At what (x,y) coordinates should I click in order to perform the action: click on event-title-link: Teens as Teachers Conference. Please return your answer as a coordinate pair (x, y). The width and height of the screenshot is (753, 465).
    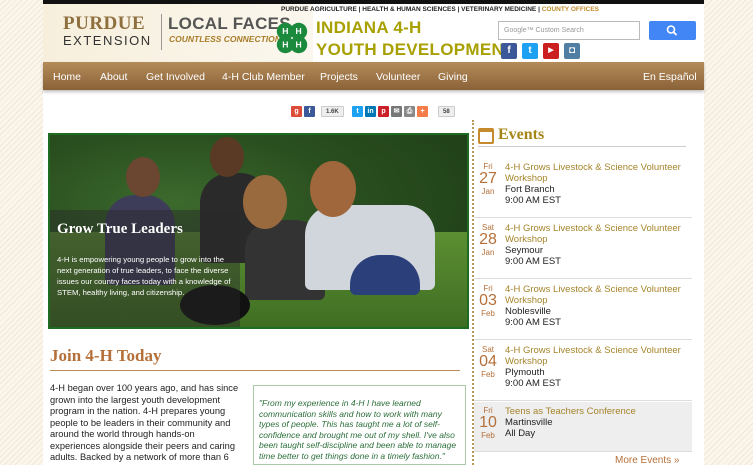
    Looking at the image, I should click on (570, 411).